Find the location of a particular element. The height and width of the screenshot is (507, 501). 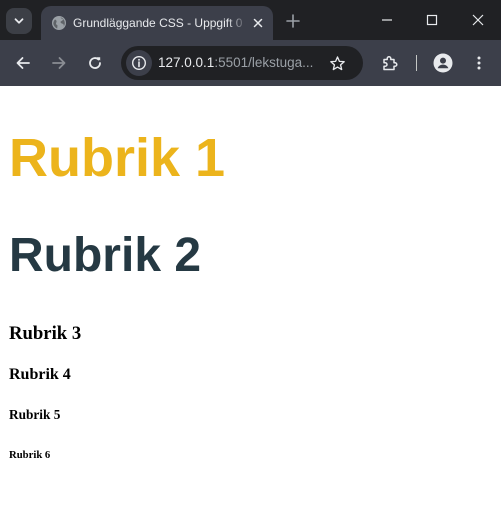

reload-button is located at coordinates (95, 63).